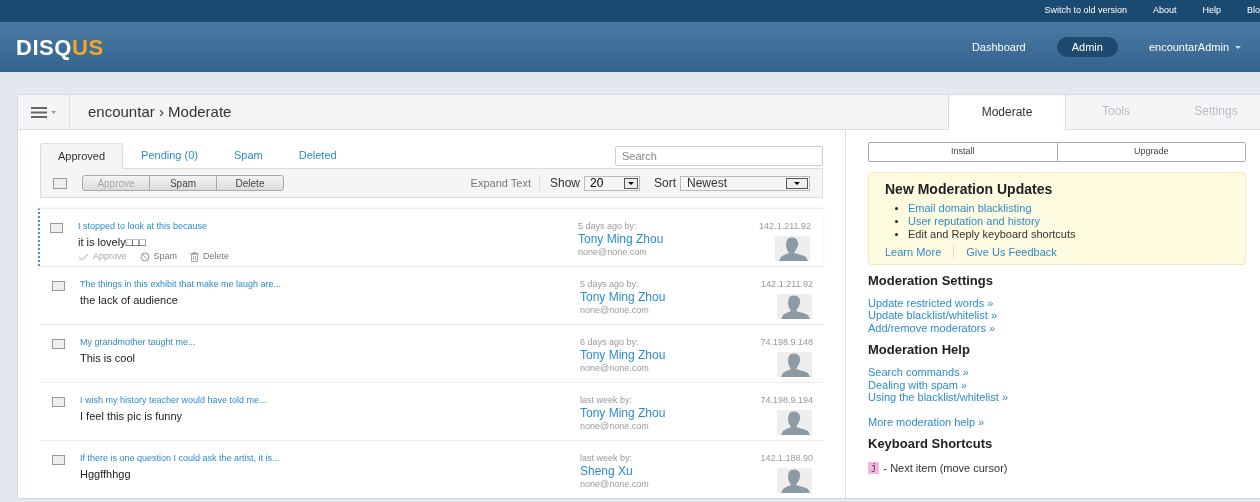 This screenshot has height=502, width=1260. Describe the element at coordinates (129, 300) in the screenshot. I see `comment-text: the lack of audience` at that location.